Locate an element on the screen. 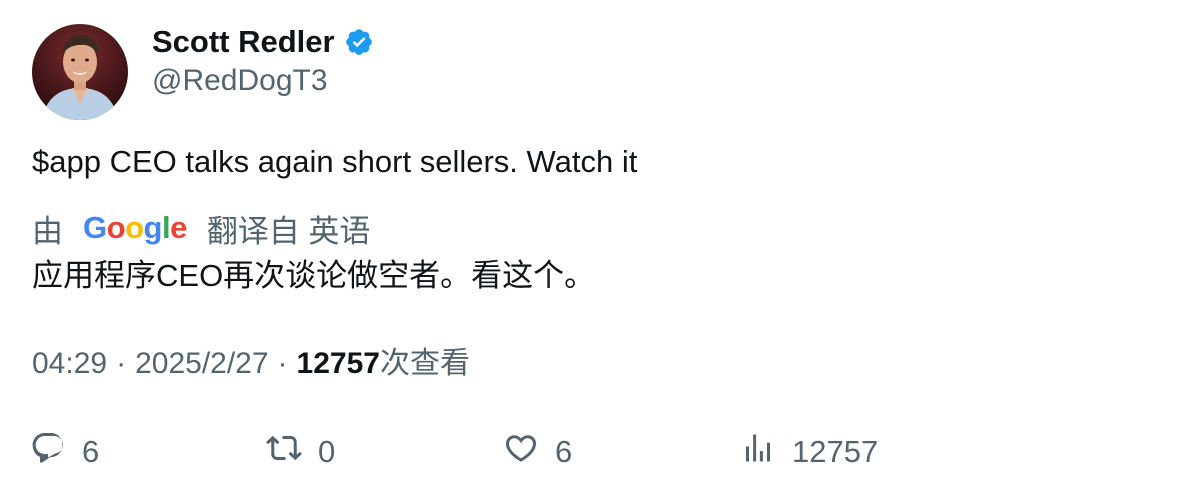  avatar is located at coordinates (80, 72).